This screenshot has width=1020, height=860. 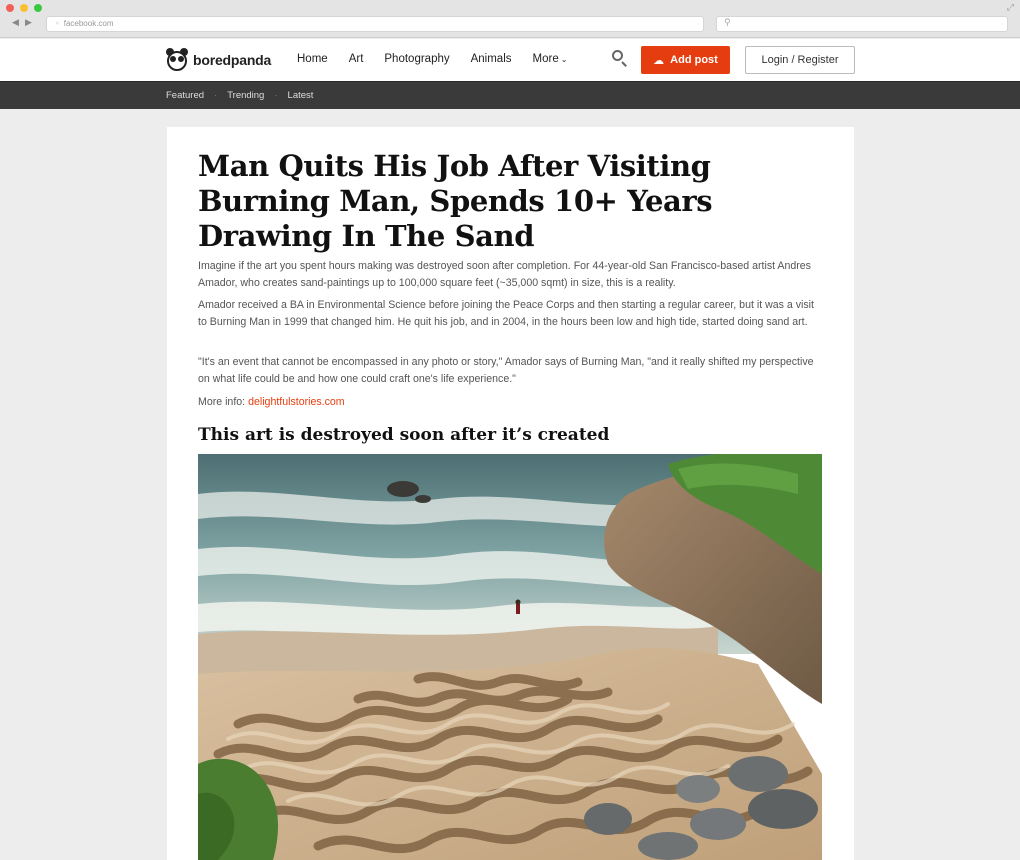 What do you see at coordinates (862, 24) in the screenshot?
I see `browser-search-field: ⚲` at bounding box center [862, 24].